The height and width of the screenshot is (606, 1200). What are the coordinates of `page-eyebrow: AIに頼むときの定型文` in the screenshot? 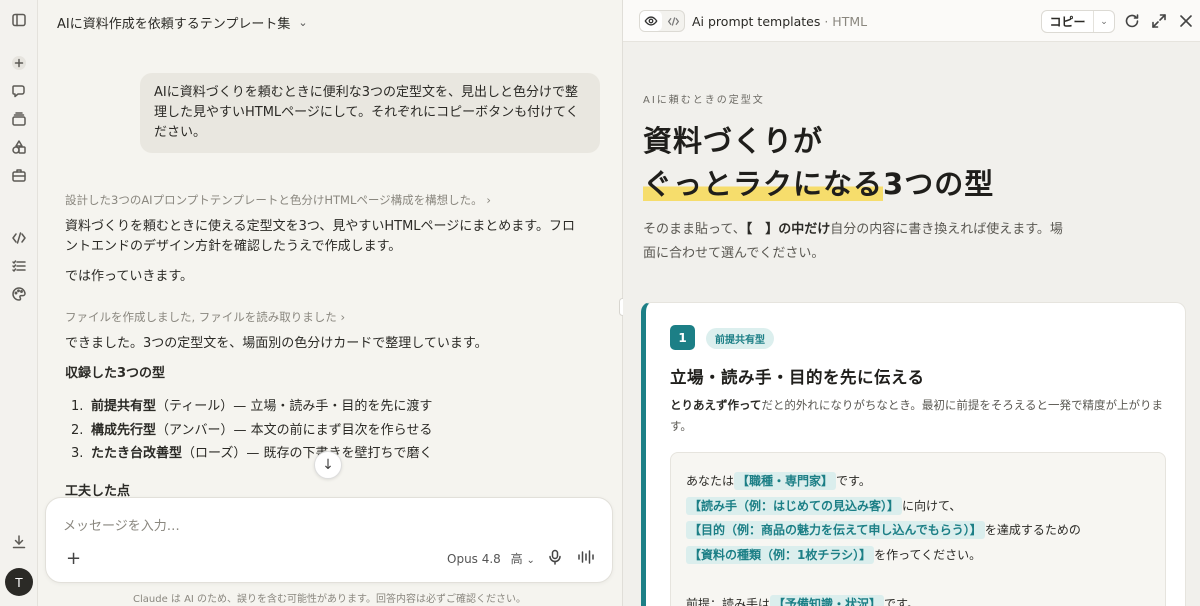 It's located at (704, 100).